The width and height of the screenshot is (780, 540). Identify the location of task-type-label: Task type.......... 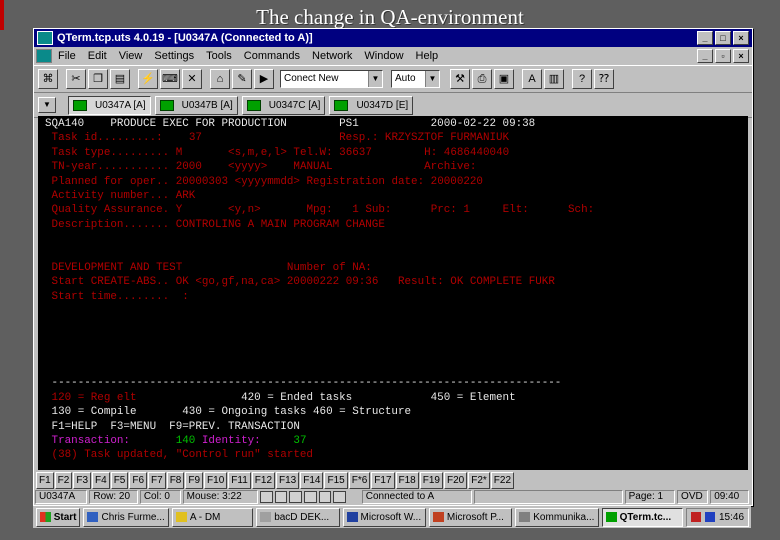
(110, 152).